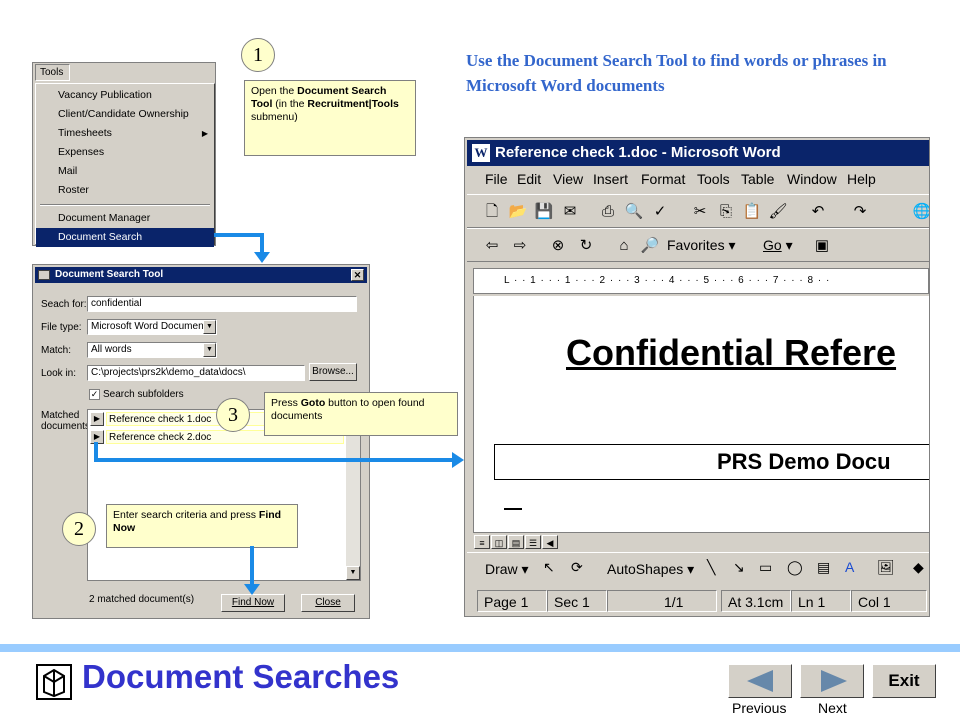 The height and width of the screenshot is (720, 960). I want to click on word-menu-file: File, so click(496, 179).